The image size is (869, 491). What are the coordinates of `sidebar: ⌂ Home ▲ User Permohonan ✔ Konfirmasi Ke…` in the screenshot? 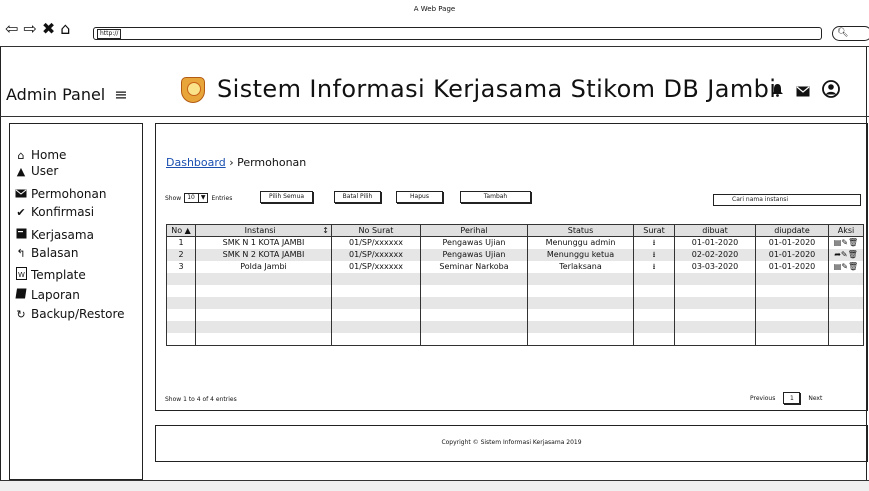 It's located at (76, 301).